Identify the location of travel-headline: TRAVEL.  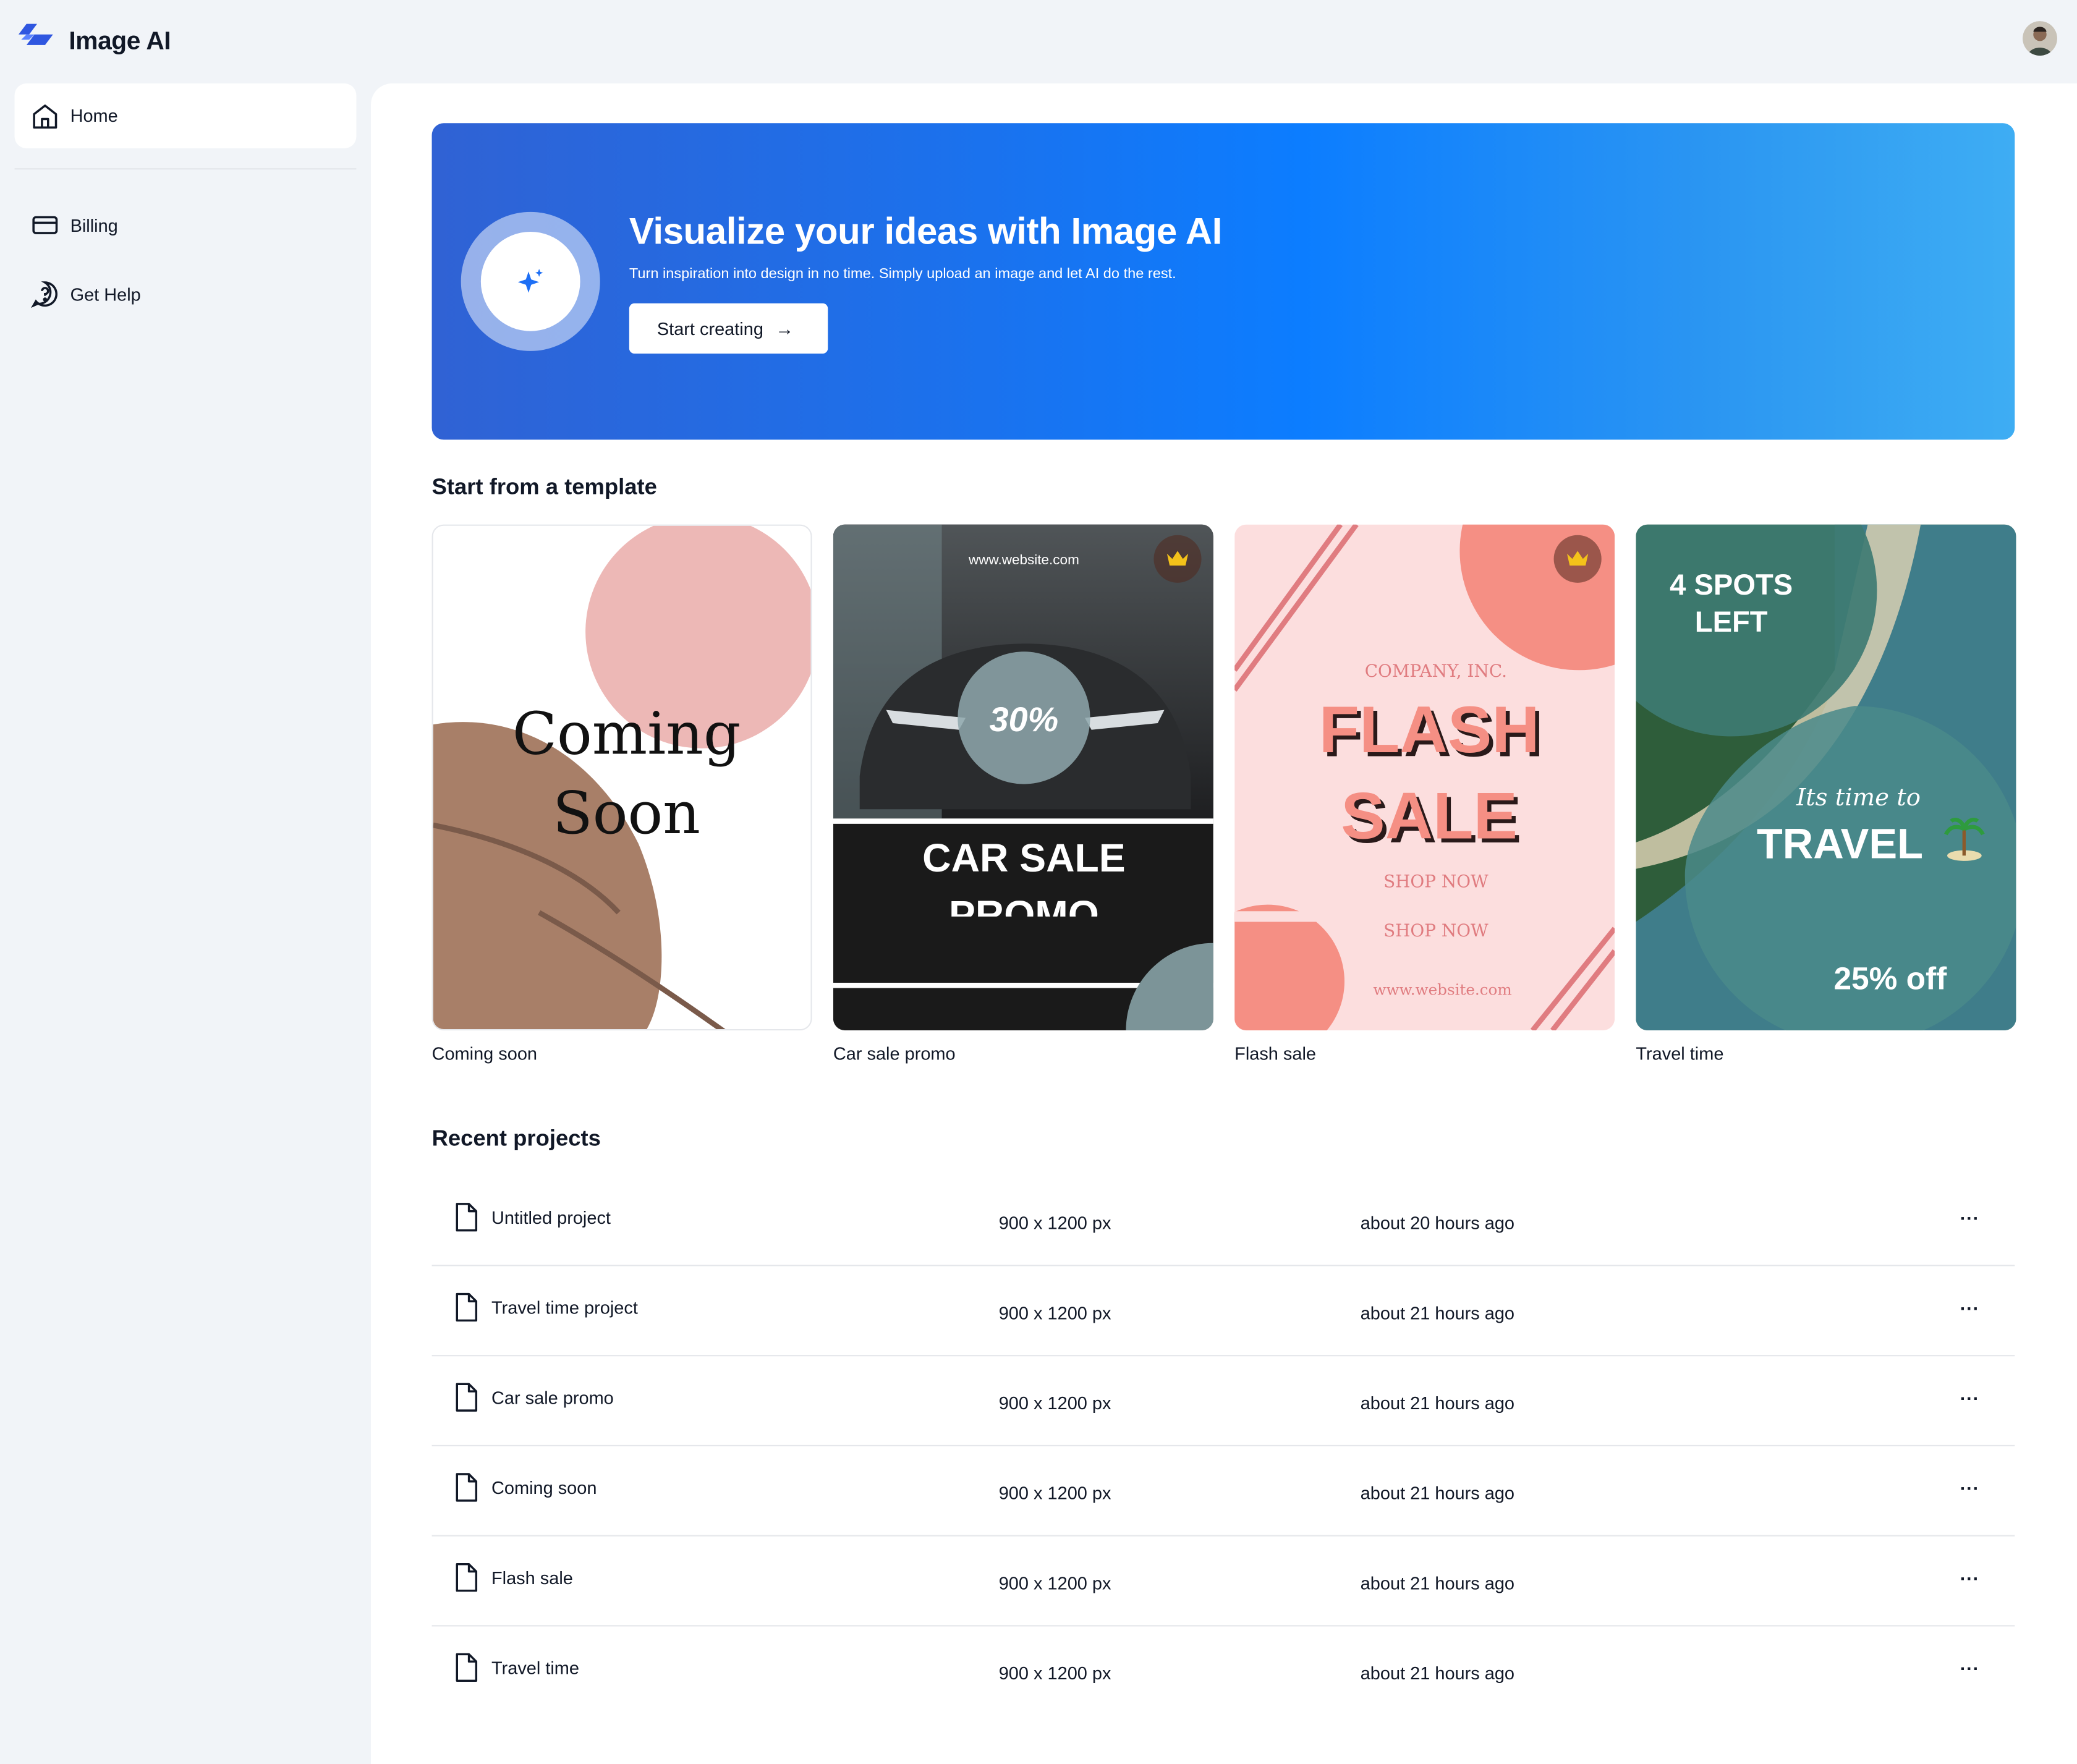
(1840, 844).